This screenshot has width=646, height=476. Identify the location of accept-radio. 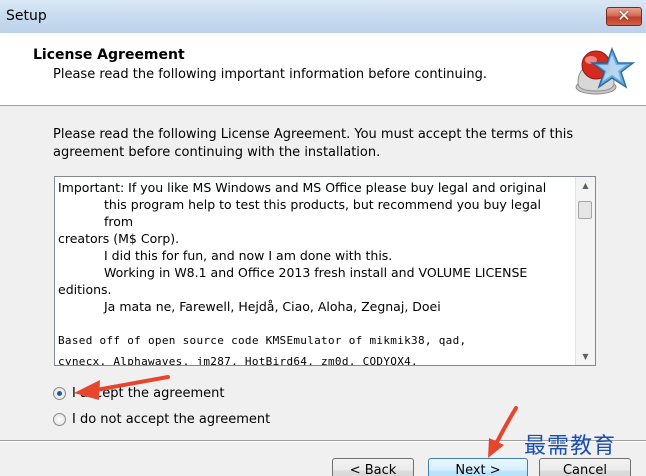
(59, 393).